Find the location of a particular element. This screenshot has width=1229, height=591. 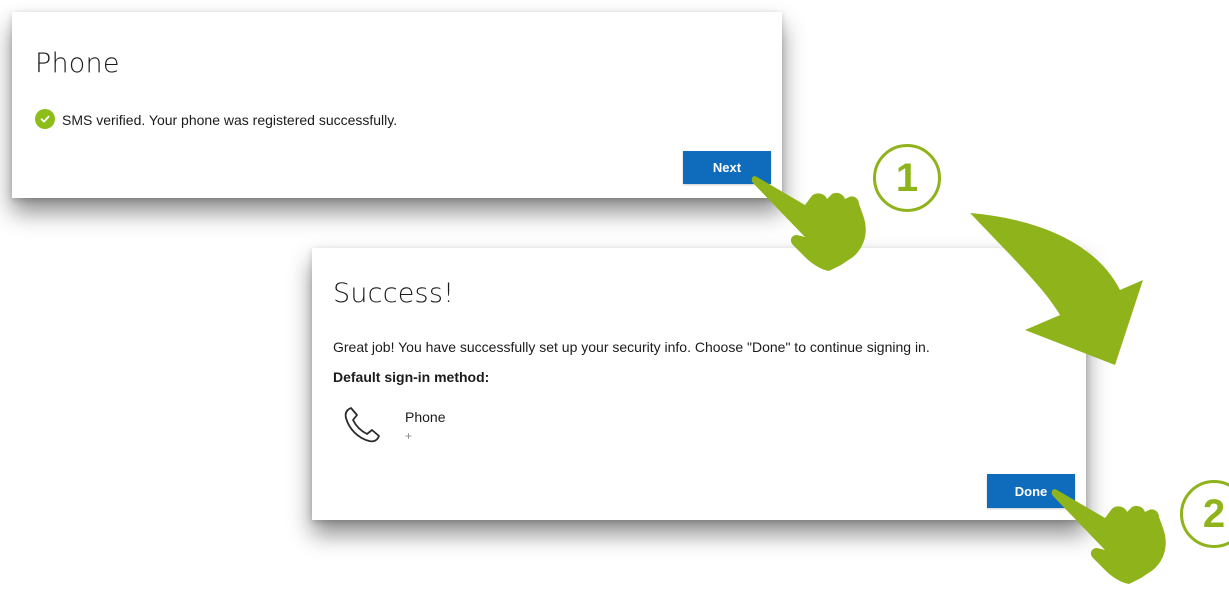

method-name: Phone is located at coordinates (425, 417).